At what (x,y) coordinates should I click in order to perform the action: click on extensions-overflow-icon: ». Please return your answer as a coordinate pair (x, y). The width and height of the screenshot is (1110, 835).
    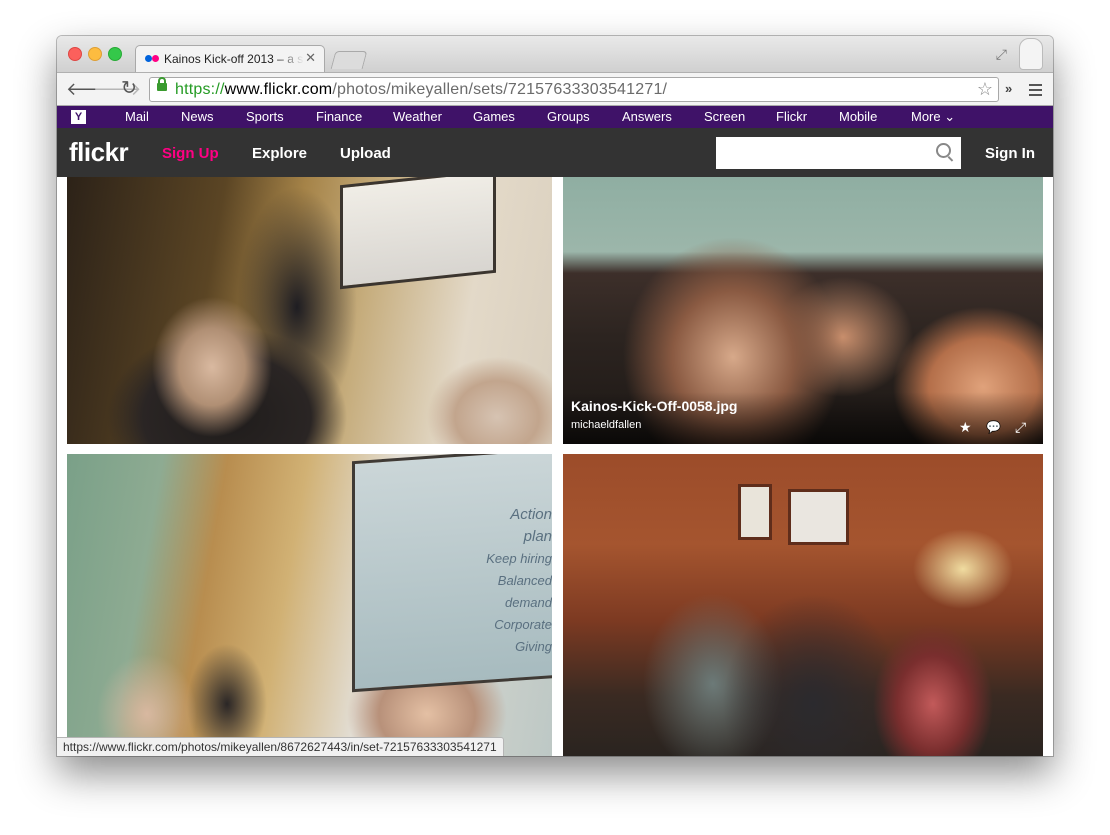
    Looking at the image, I should click on (1008, 88).